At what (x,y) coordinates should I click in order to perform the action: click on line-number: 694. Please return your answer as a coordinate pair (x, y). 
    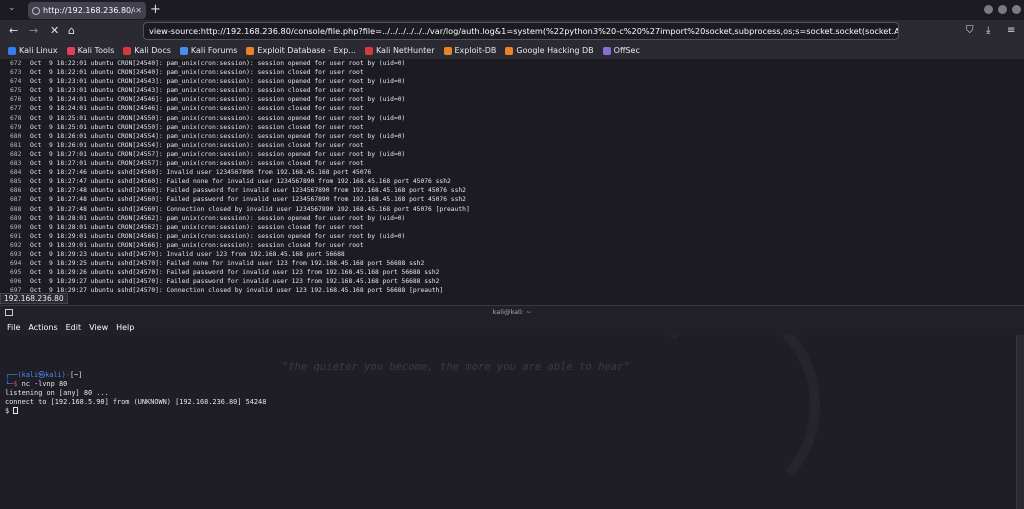
    Looking at the image, I should click on (16, 264).